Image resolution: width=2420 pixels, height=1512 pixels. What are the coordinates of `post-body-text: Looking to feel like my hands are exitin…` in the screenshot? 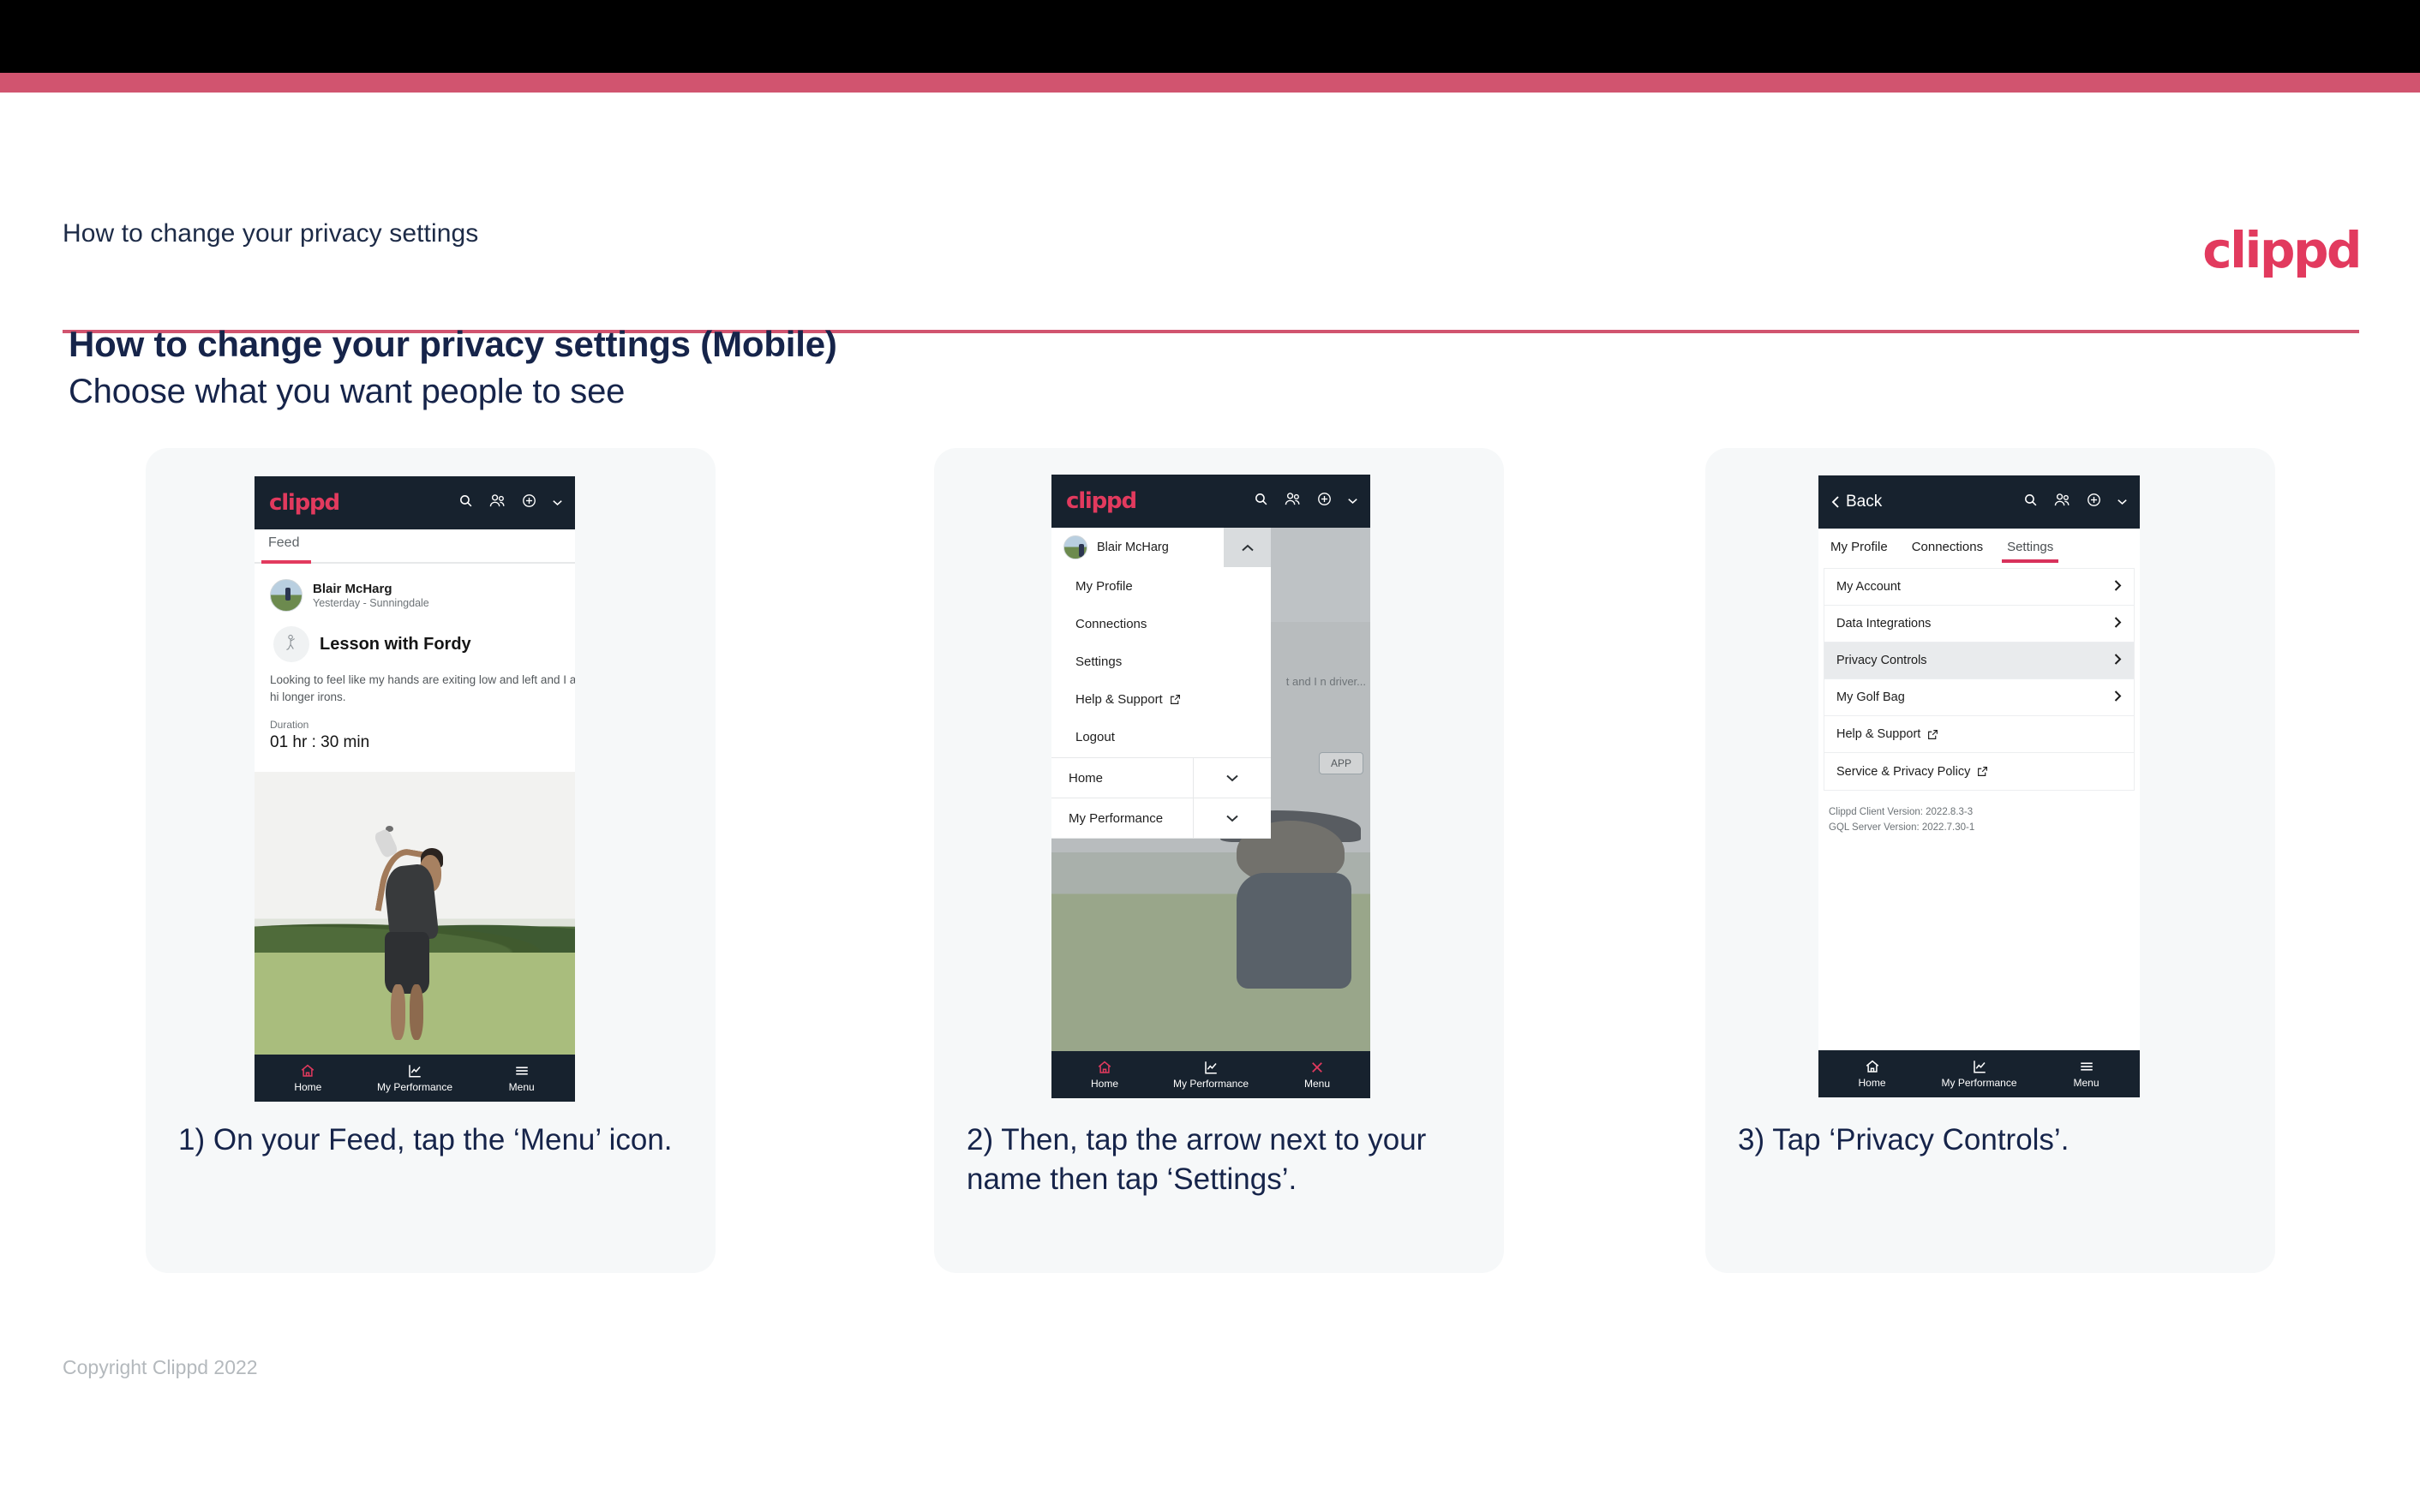 It's located at (422, 688).